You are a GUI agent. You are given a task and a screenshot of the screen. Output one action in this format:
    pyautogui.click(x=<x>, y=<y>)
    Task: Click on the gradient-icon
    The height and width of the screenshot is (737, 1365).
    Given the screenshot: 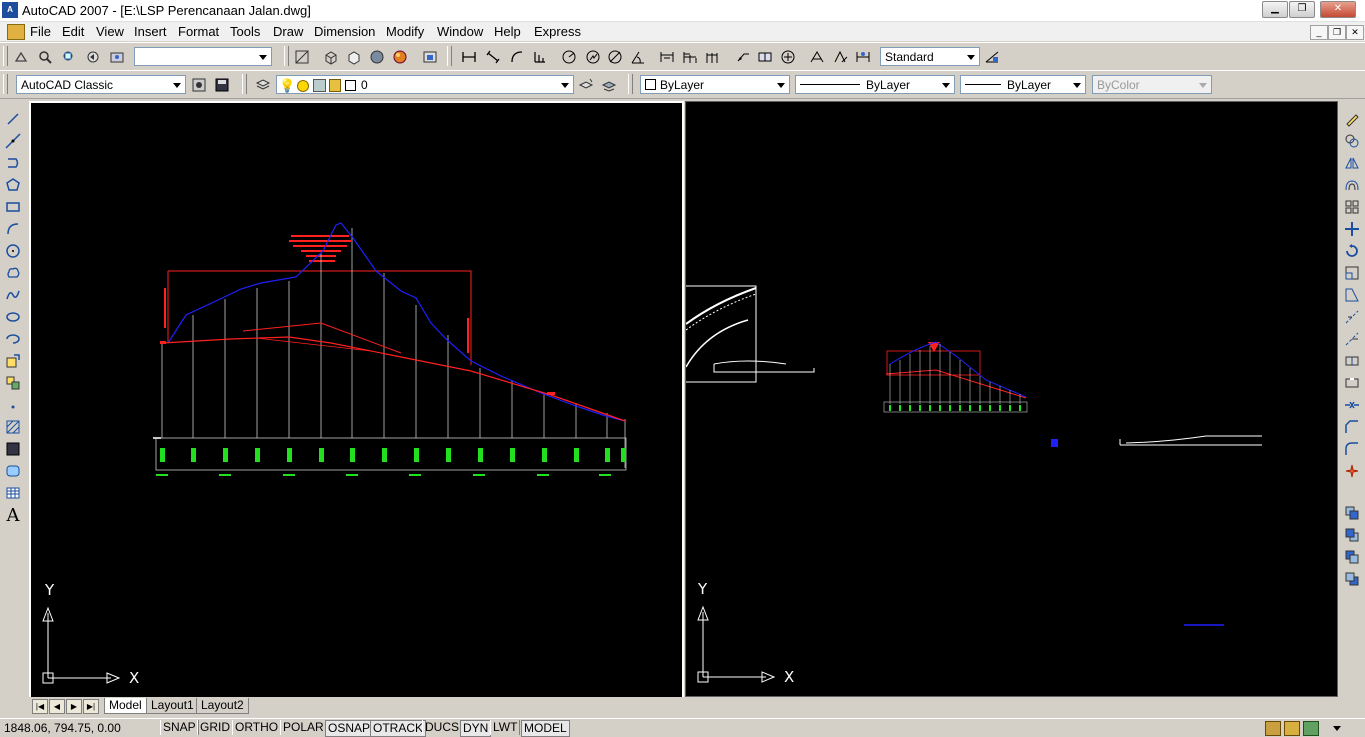 What is the action you would take?
    pyautogui.click(x=13, y=449)
    